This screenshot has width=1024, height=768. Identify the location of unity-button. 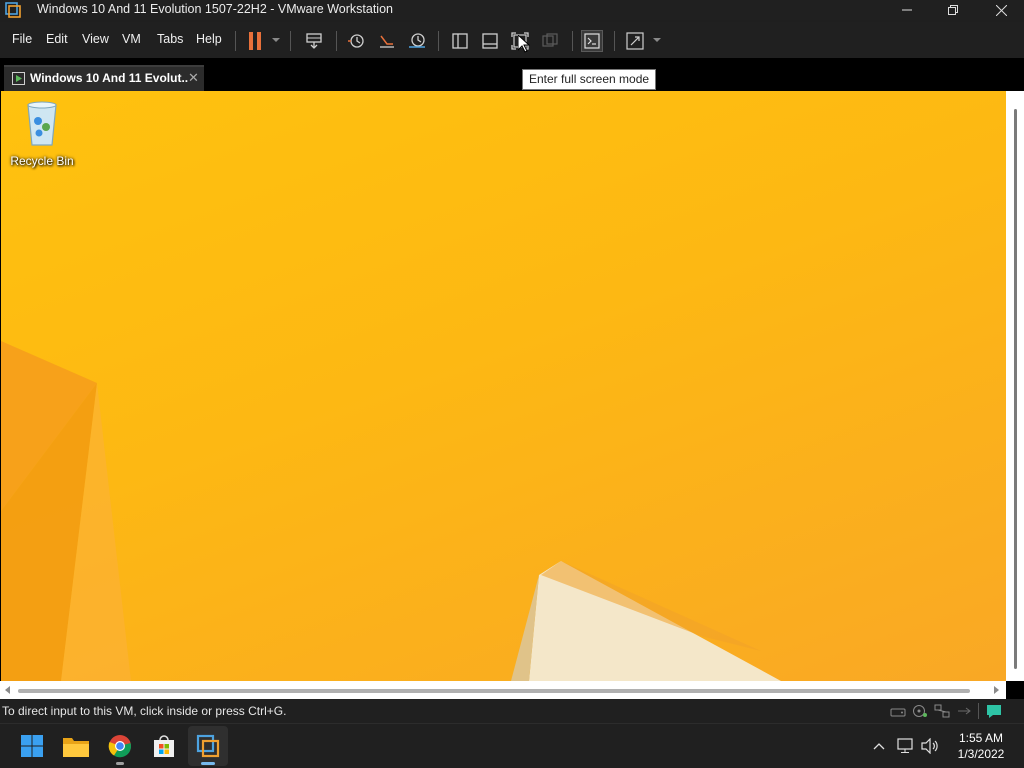
(550, 41).